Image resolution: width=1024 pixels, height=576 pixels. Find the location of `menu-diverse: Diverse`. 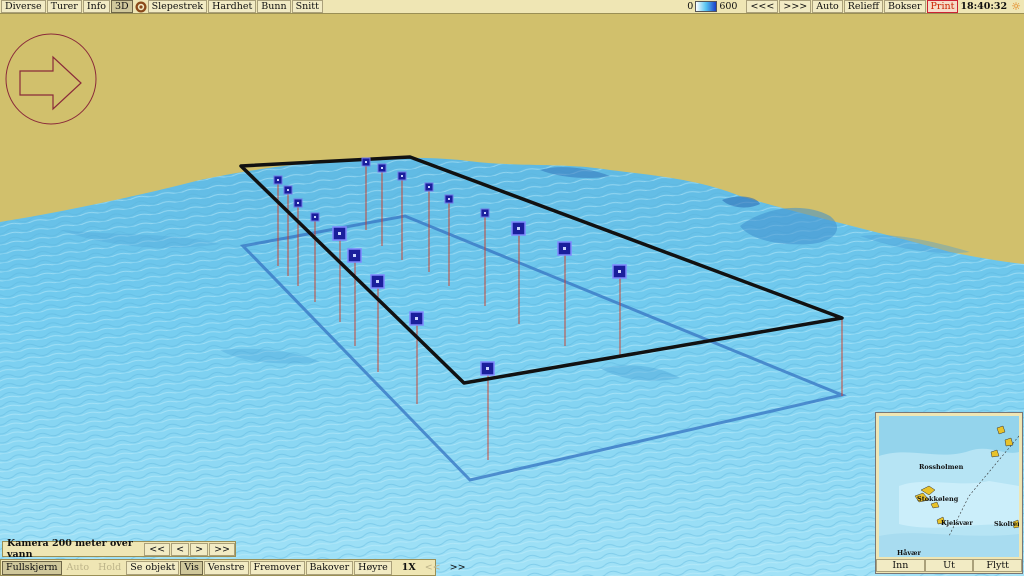

menu-diverse: Diverse is located at coordinates (23, 6).